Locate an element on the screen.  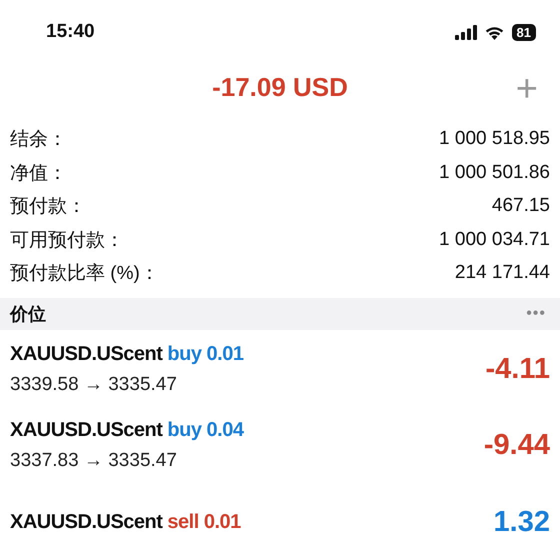
position-order: buy 0.01 is located at coordinates (205, 354).